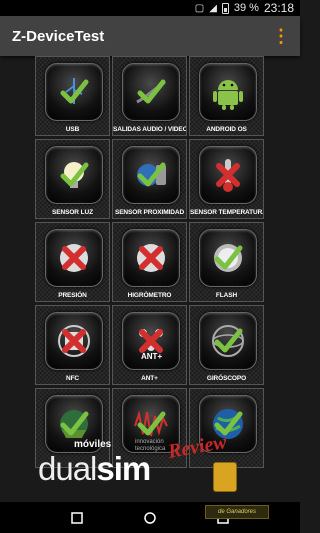 The height and width of the screenshot is (533, 320). I want to click on tile-label: ANDROID OS, so click(226, 129).